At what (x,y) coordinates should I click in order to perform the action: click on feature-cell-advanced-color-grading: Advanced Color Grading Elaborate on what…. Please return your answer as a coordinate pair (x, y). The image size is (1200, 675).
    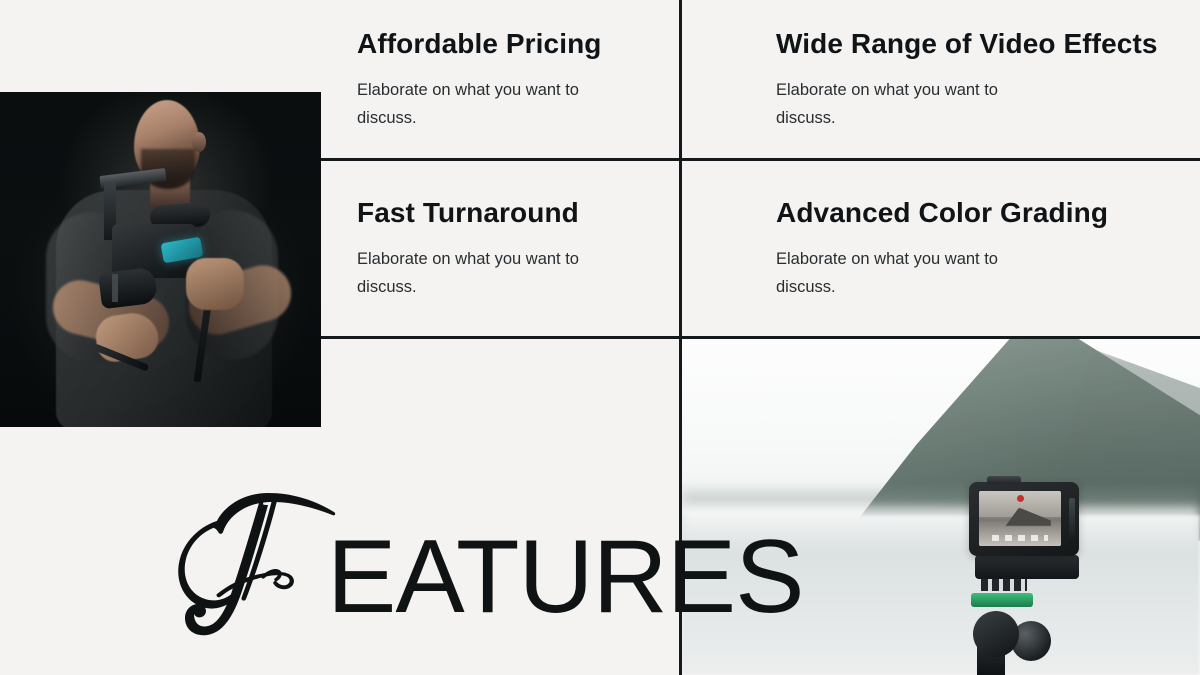
    Looking at the image, I should click on (942, 249).